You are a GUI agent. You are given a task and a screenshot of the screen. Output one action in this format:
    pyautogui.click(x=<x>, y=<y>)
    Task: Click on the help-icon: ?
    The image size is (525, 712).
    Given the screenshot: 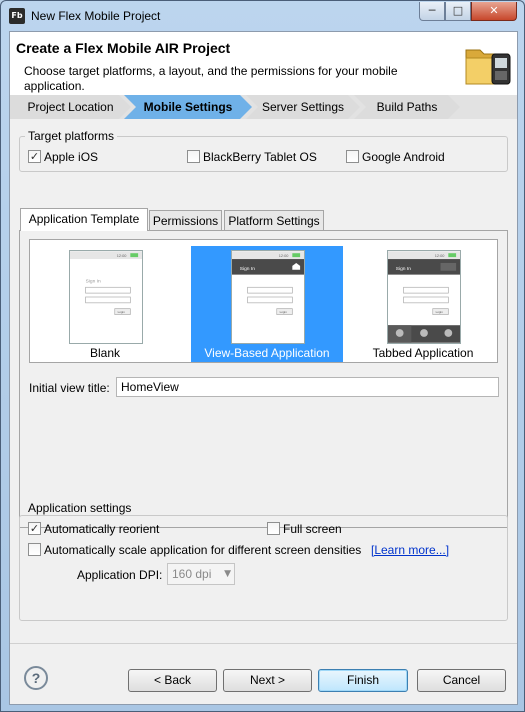 What is the action you would take?
    pyautogui.click(x=36, y=678)
    